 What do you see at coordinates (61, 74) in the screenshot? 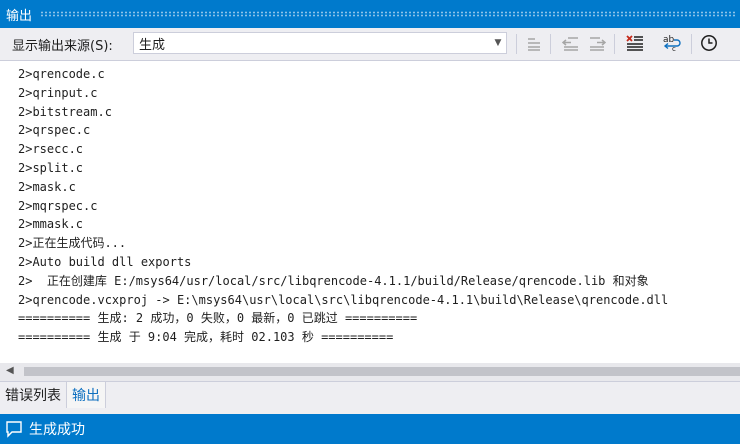
I see `output-line: 2>qrencode.c` at bounding box center [61, 74].